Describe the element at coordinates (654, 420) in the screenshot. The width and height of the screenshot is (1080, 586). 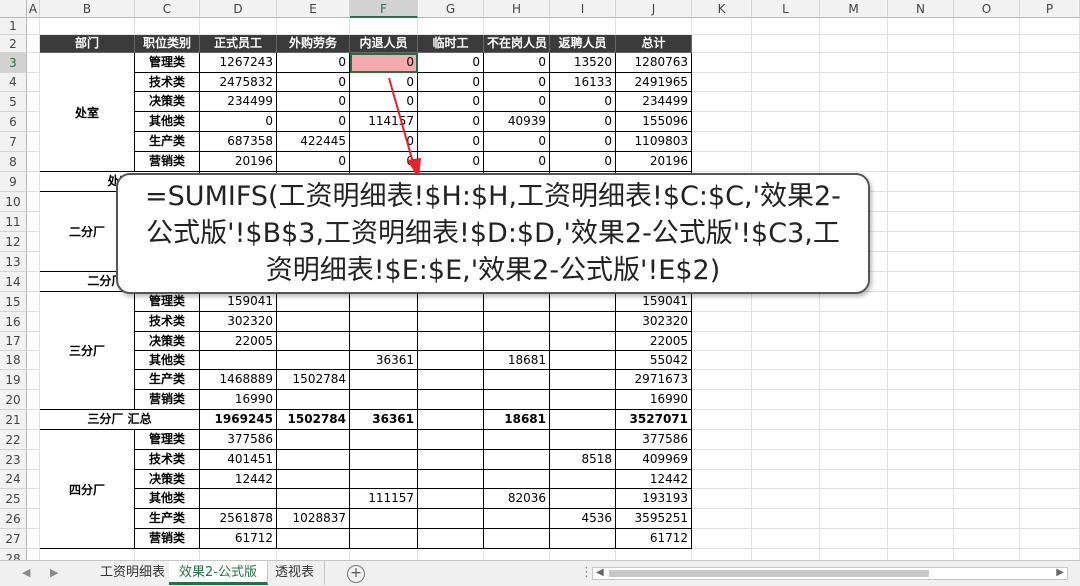
I see `subtotal-cell: 3527071` at that location.